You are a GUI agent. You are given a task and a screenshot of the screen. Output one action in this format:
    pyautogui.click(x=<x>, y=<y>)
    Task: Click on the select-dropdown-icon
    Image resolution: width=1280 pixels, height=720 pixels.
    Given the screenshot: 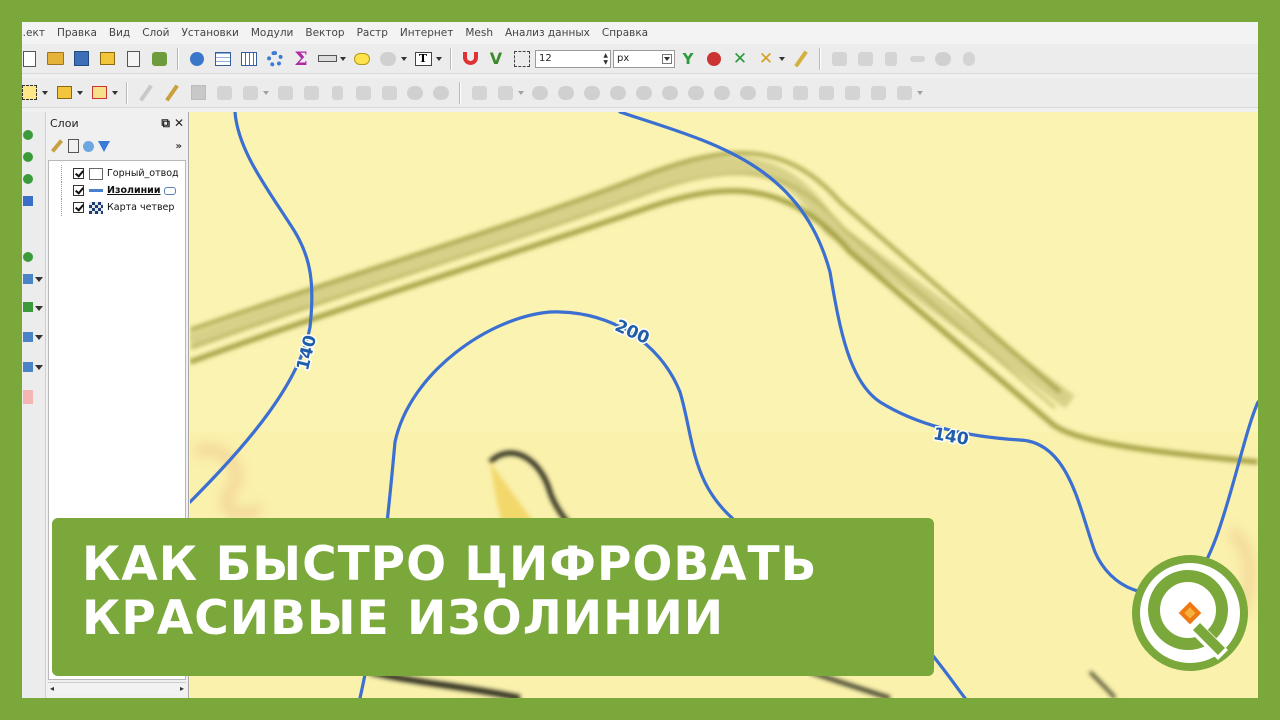 What is the action you would take?
    pyautogui.click(x=45, y=92)
    